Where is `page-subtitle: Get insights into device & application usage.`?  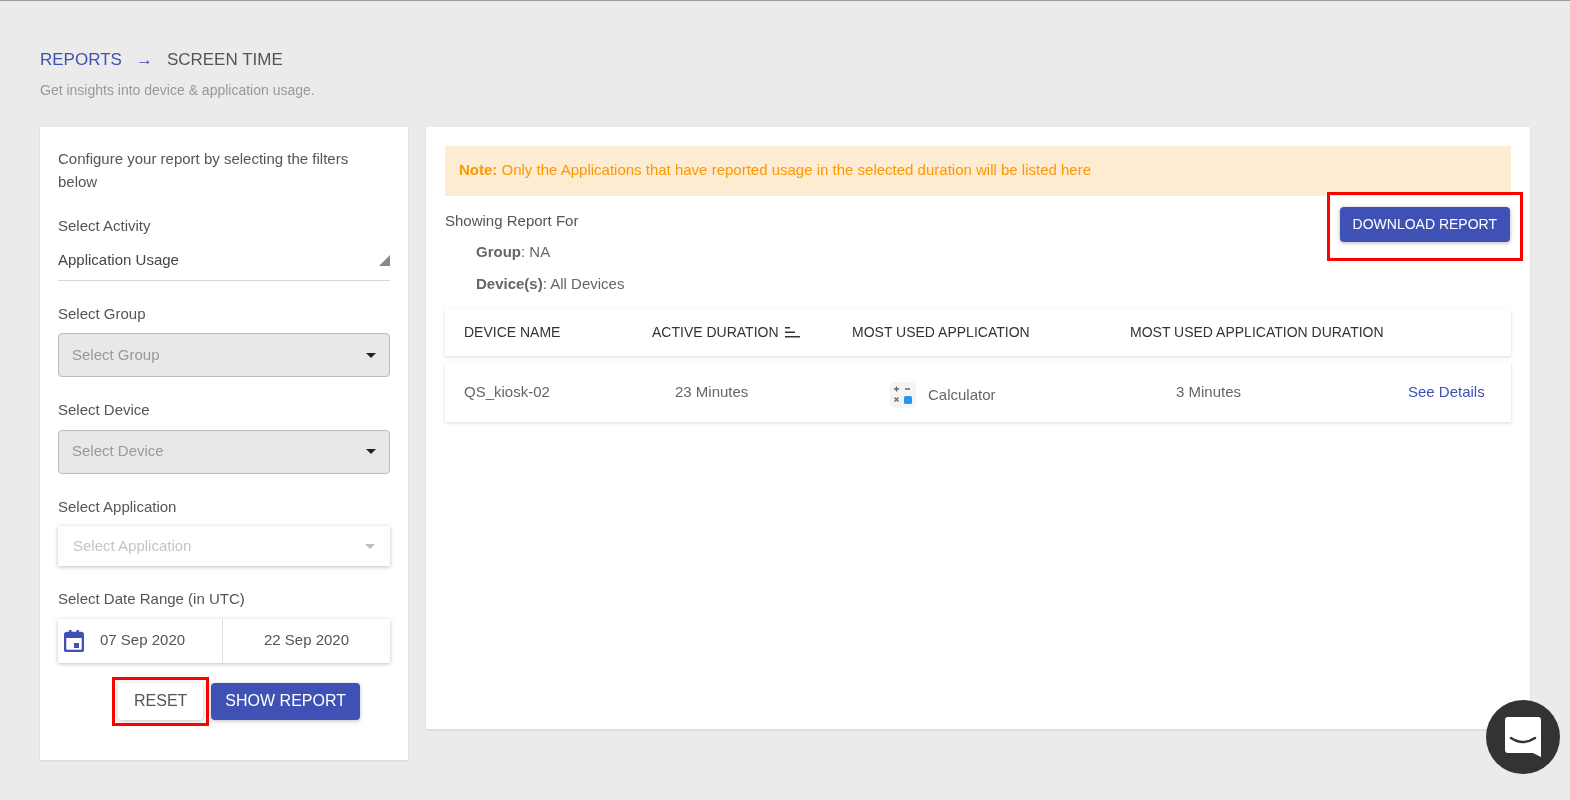 page-subtitle: Get insights into device & application usage. is located at coordinates (178, 90).